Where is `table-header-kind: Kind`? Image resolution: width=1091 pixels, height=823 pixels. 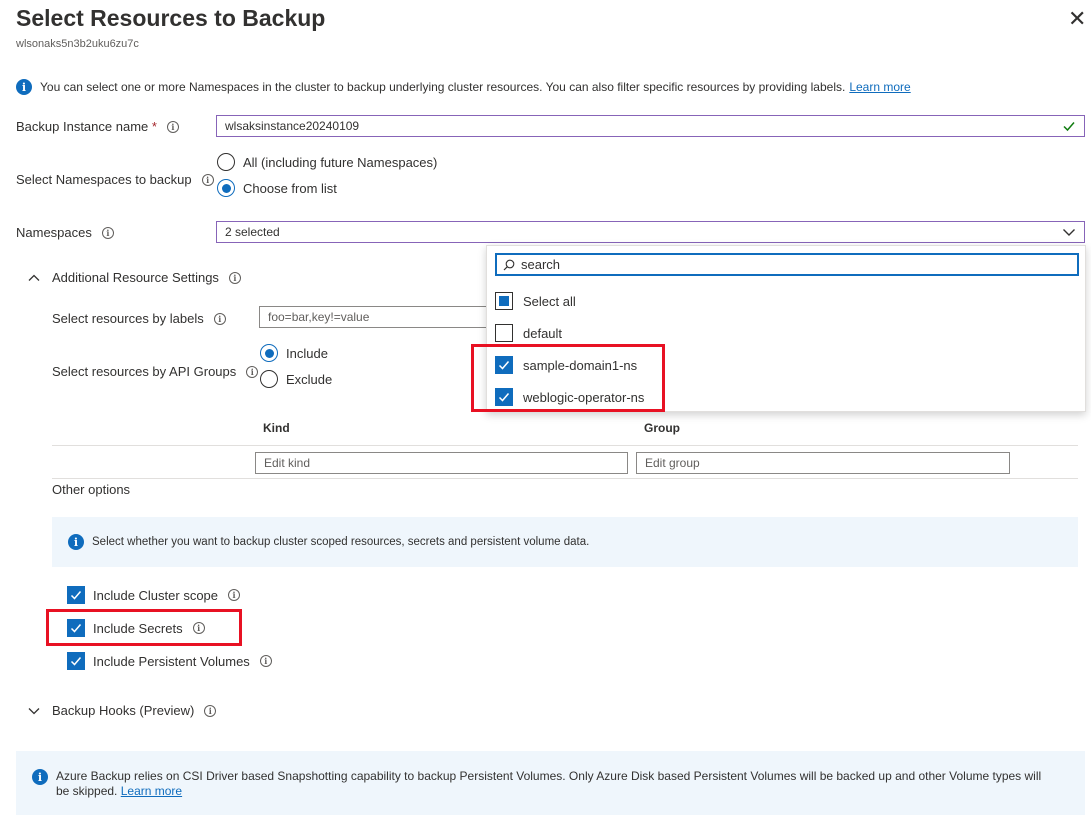
table-header-kind: Kind is located at coordinates (276, 428).